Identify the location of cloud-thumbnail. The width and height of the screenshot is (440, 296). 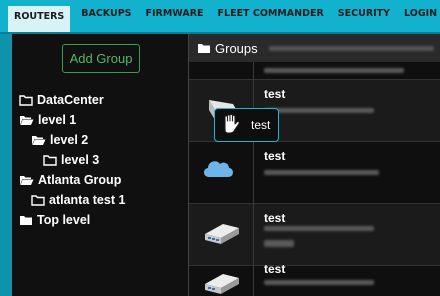
(218, 170).